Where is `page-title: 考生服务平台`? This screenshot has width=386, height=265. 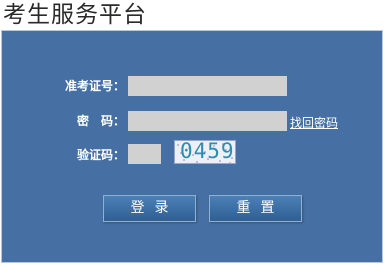
page-title: 考生服务平台 is located at coordinates (75, 15).